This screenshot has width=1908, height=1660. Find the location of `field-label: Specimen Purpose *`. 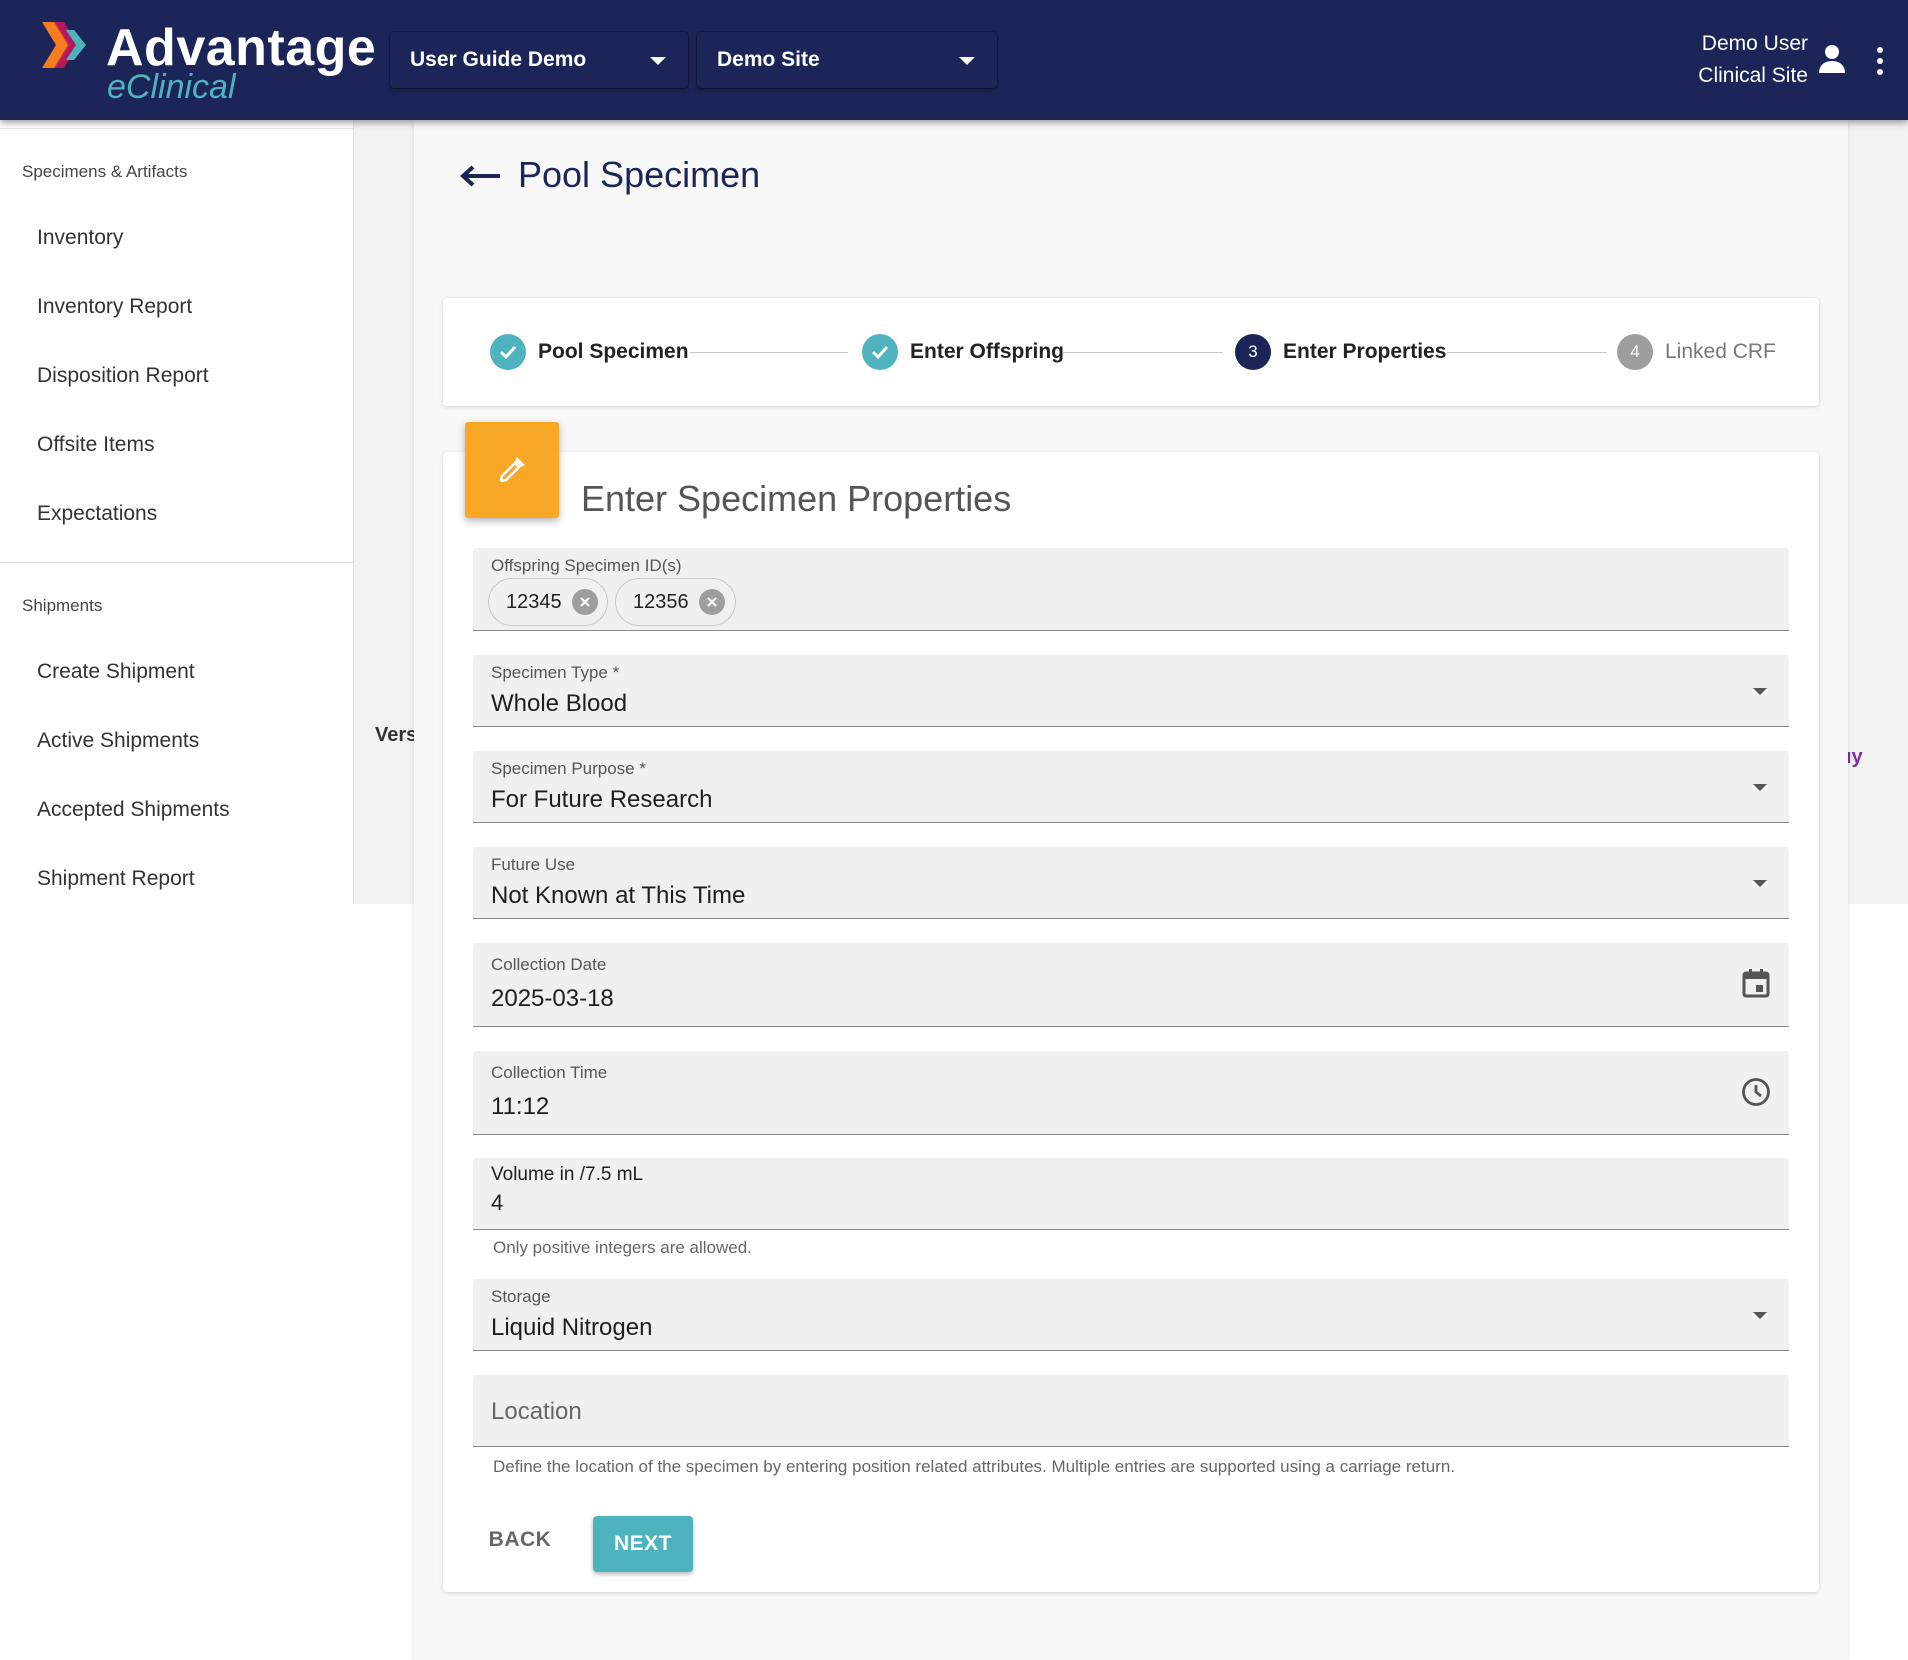

field-label: Specimen Purpose * is located at coordinates (568, 768).